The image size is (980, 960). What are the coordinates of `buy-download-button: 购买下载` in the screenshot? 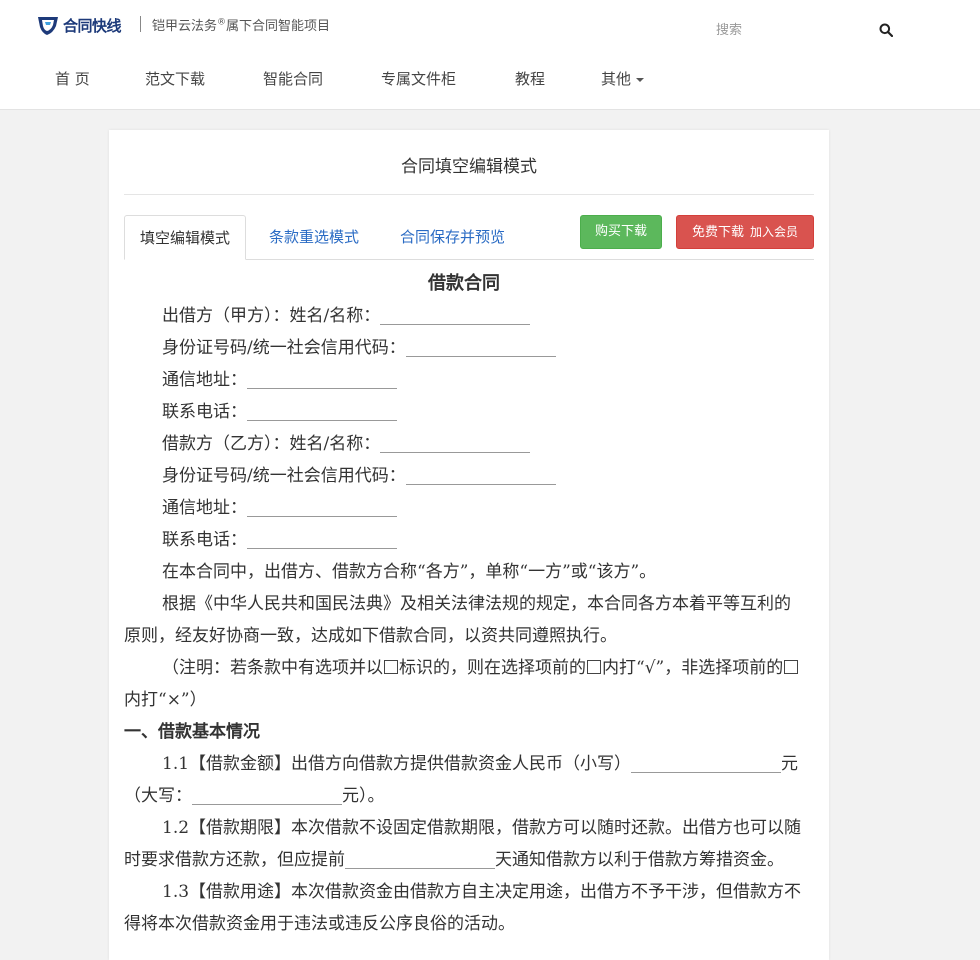 It's located at (621, 232).